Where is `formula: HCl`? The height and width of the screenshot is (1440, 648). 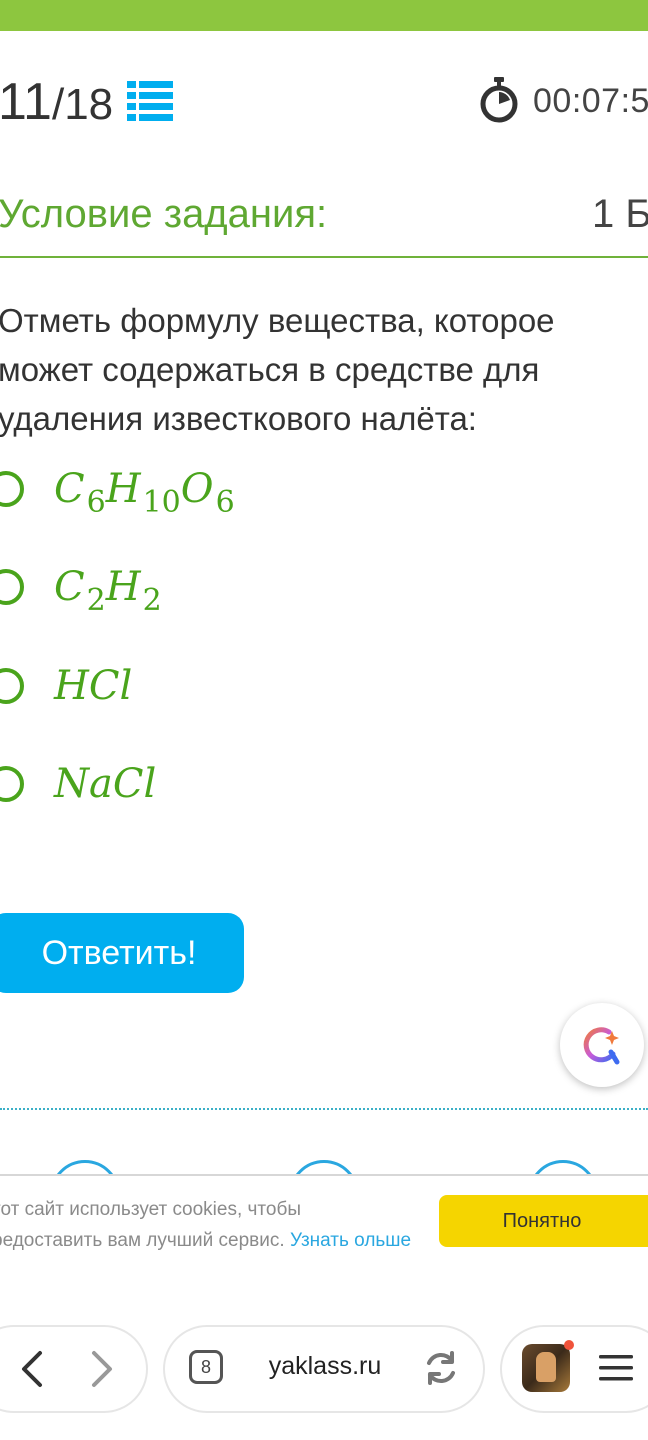
formula: HCl is located at coordinates (93, 686).